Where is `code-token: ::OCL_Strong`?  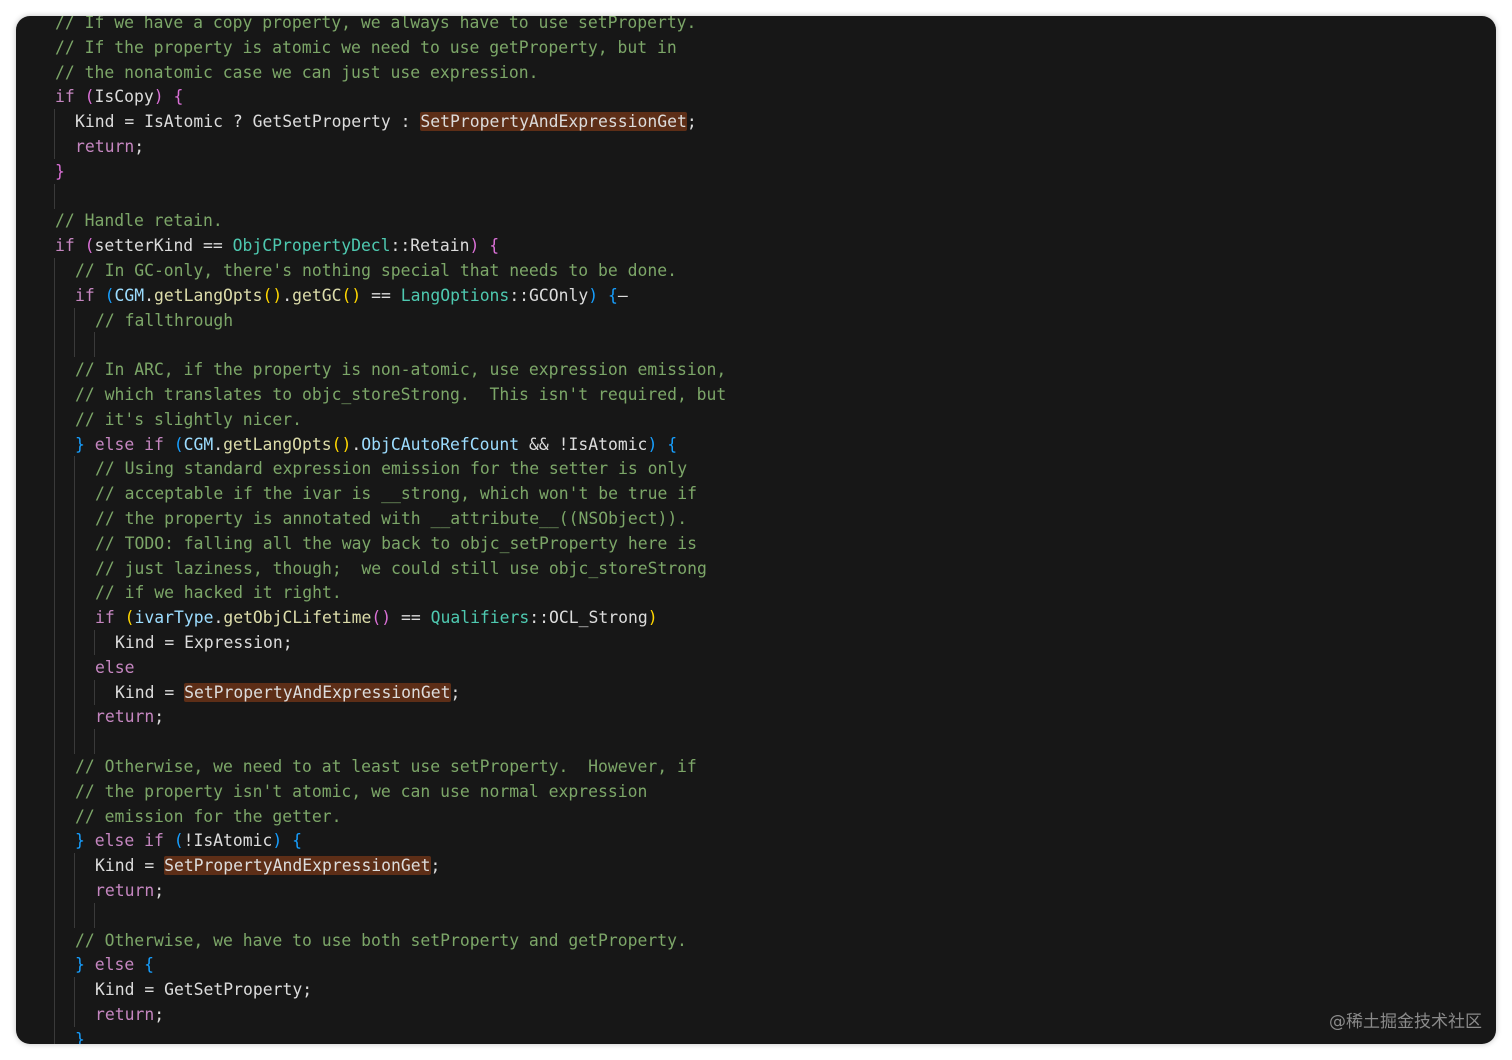
code-token: ::OCL_Strong is located at coordinates (588, 618).